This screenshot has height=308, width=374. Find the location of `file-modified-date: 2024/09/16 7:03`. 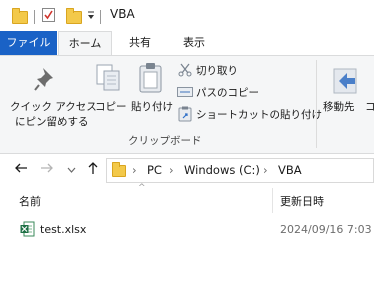

file-modified-date: 2024/09/16 7:03 is located at coordinates (326, 229).